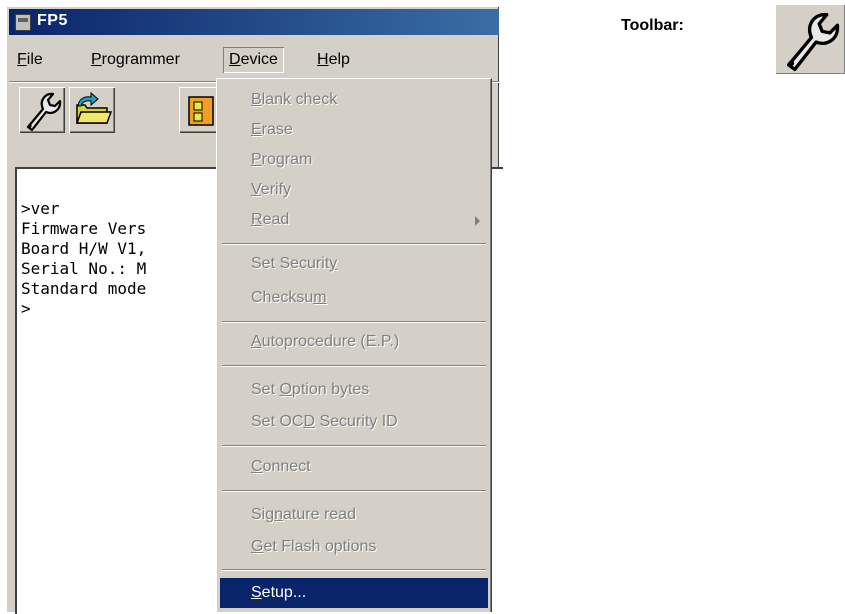 The height and width of the screenshot is (614, 845). I want to click on window-title: FP5, so click(52, 20).